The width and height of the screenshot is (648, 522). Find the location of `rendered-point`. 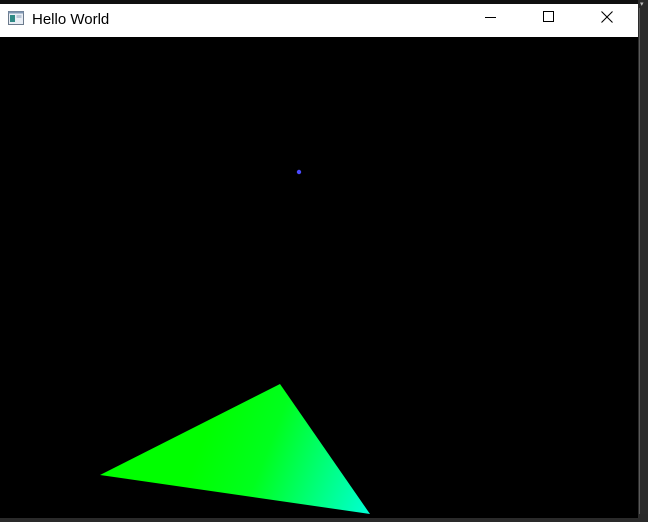

rendered-point is located at coordinates (299, 172).